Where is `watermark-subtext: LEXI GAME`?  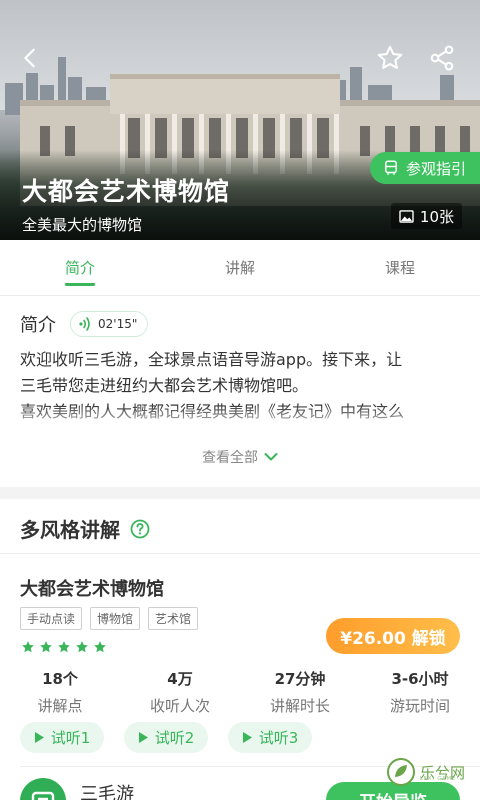 watermark-subtext: LEXI GAME is located at coordinates (438, 779).